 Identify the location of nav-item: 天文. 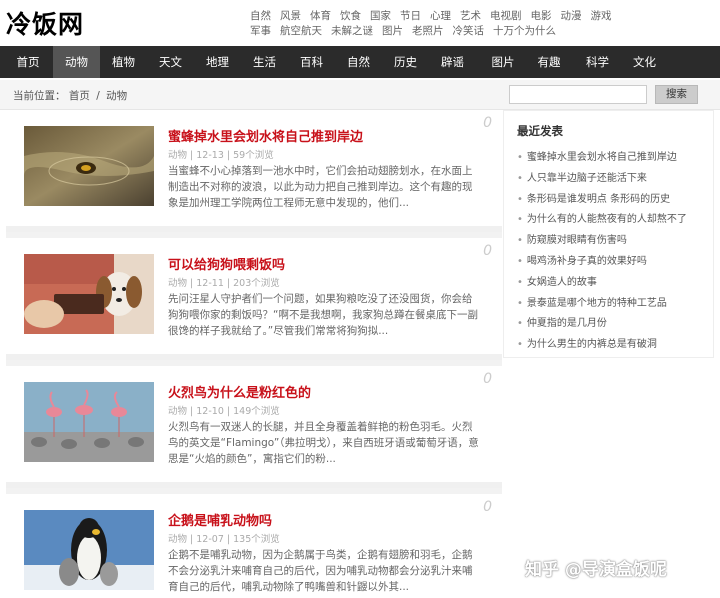
(170, 62).